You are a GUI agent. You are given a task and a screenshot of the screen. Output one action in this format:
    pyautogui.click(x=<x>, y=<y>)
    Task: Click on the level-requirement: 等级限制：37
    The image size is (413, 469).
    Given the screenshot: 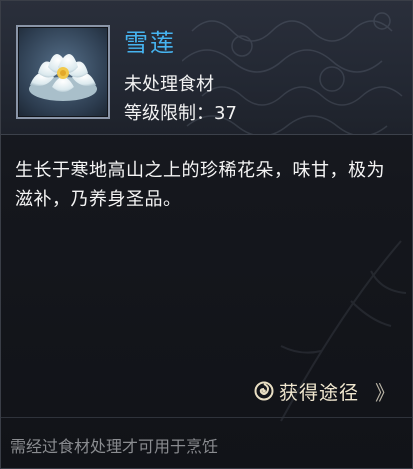 What is the action you would take?
    pyautogui.click(x=180, y=112)
    